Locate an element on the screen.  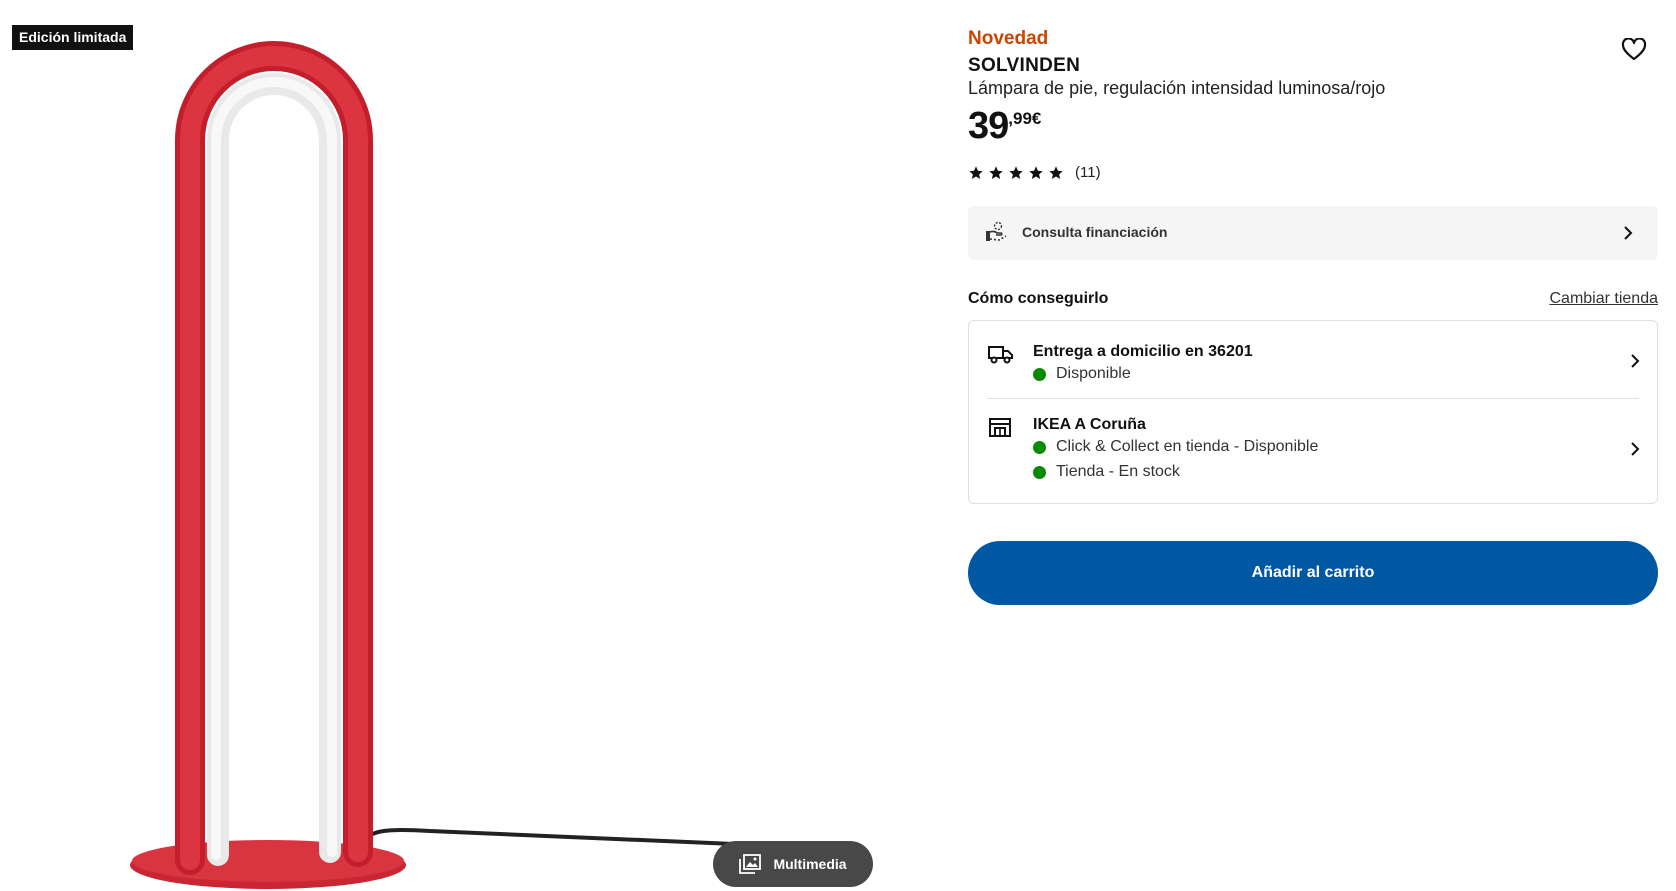
price: 39 ,99€ is located at coordinates (1004, 126).